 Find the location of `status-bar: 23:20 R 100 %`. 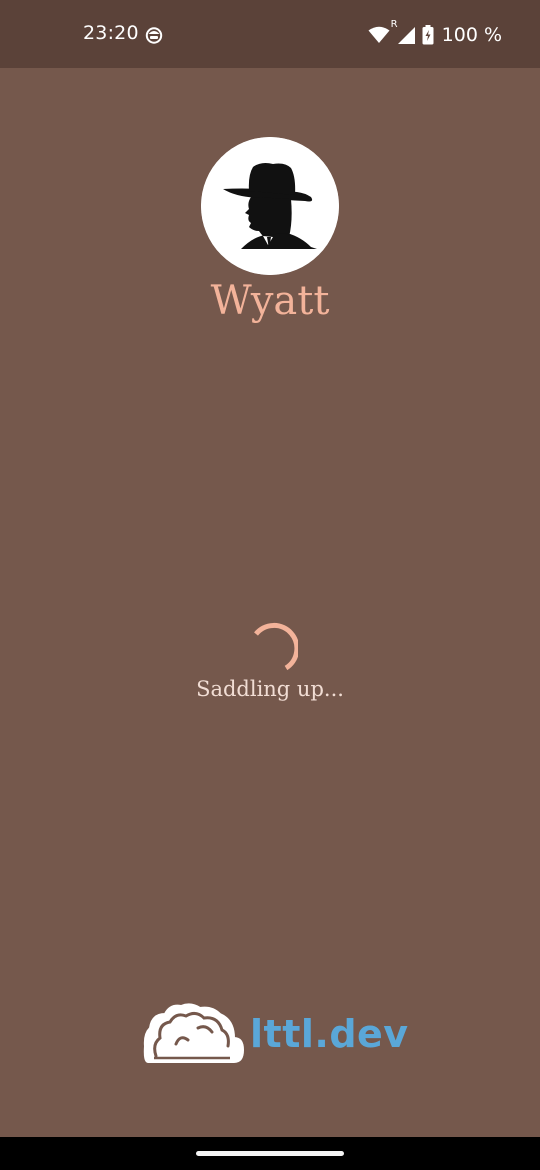

status-bar: 23:20 R 100 % is located at coordinates (270, 34).